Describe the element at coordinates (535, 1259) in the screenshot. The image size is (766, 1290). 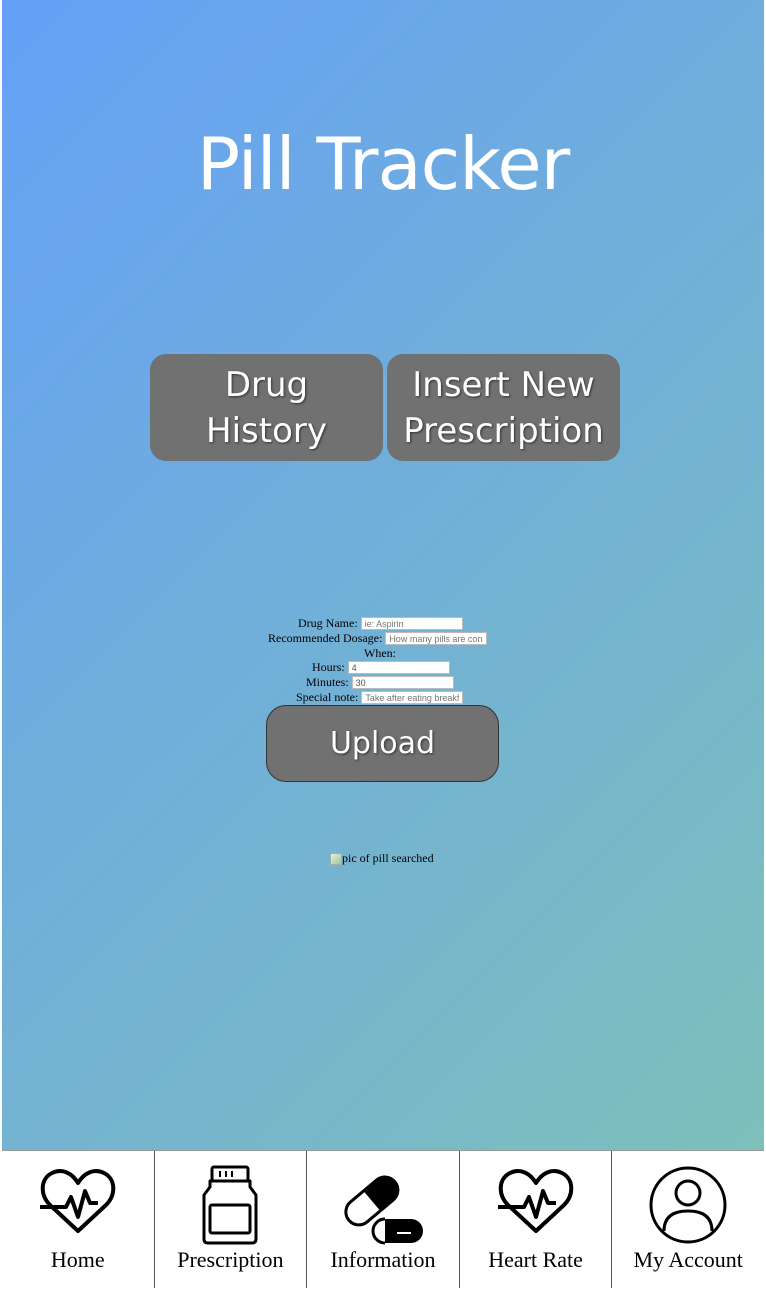
I see `nav-heart-rate-label: Heart Rate` at that location.